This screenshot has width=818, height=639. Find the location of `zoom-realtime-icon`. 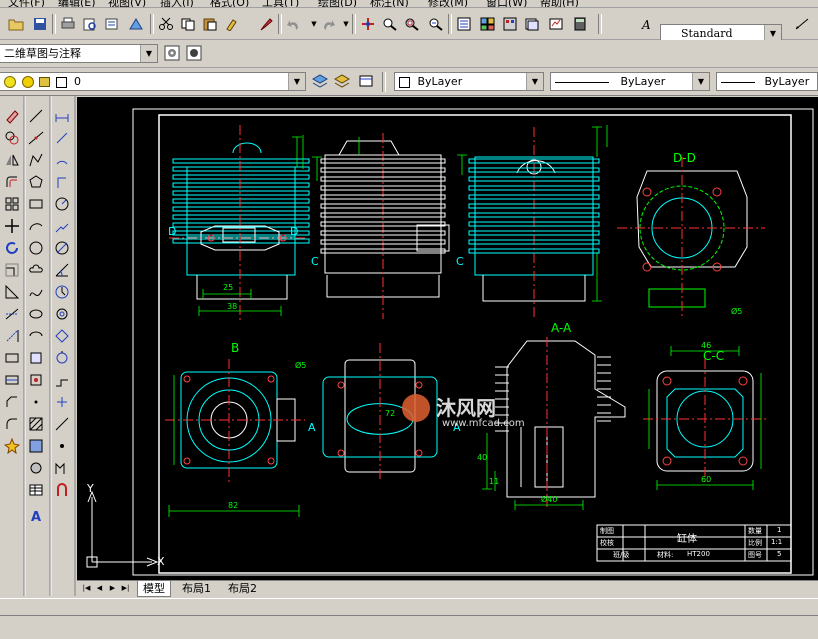

zoom-realtime-icon is located at coordinates (390, 24).